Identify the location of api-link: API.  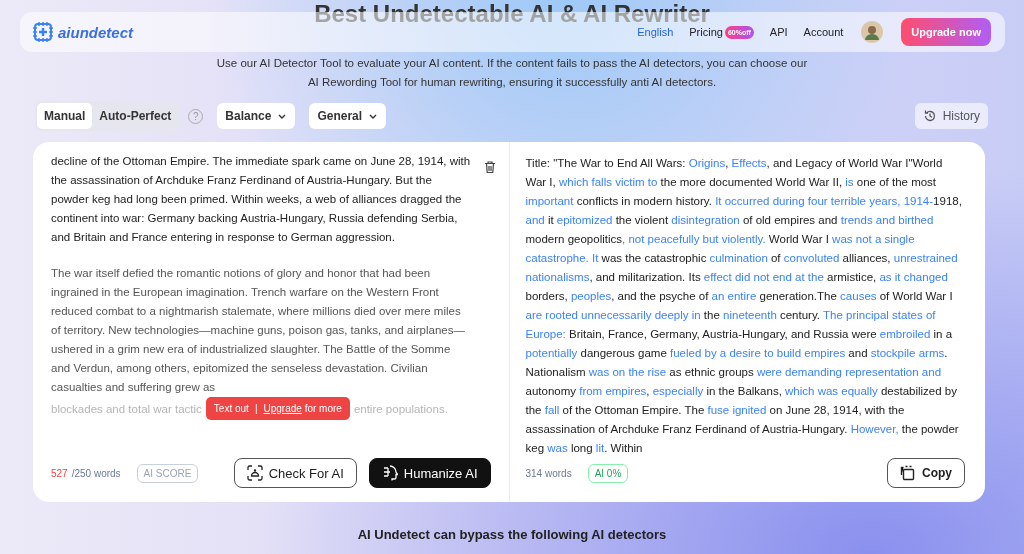
(778, 32).